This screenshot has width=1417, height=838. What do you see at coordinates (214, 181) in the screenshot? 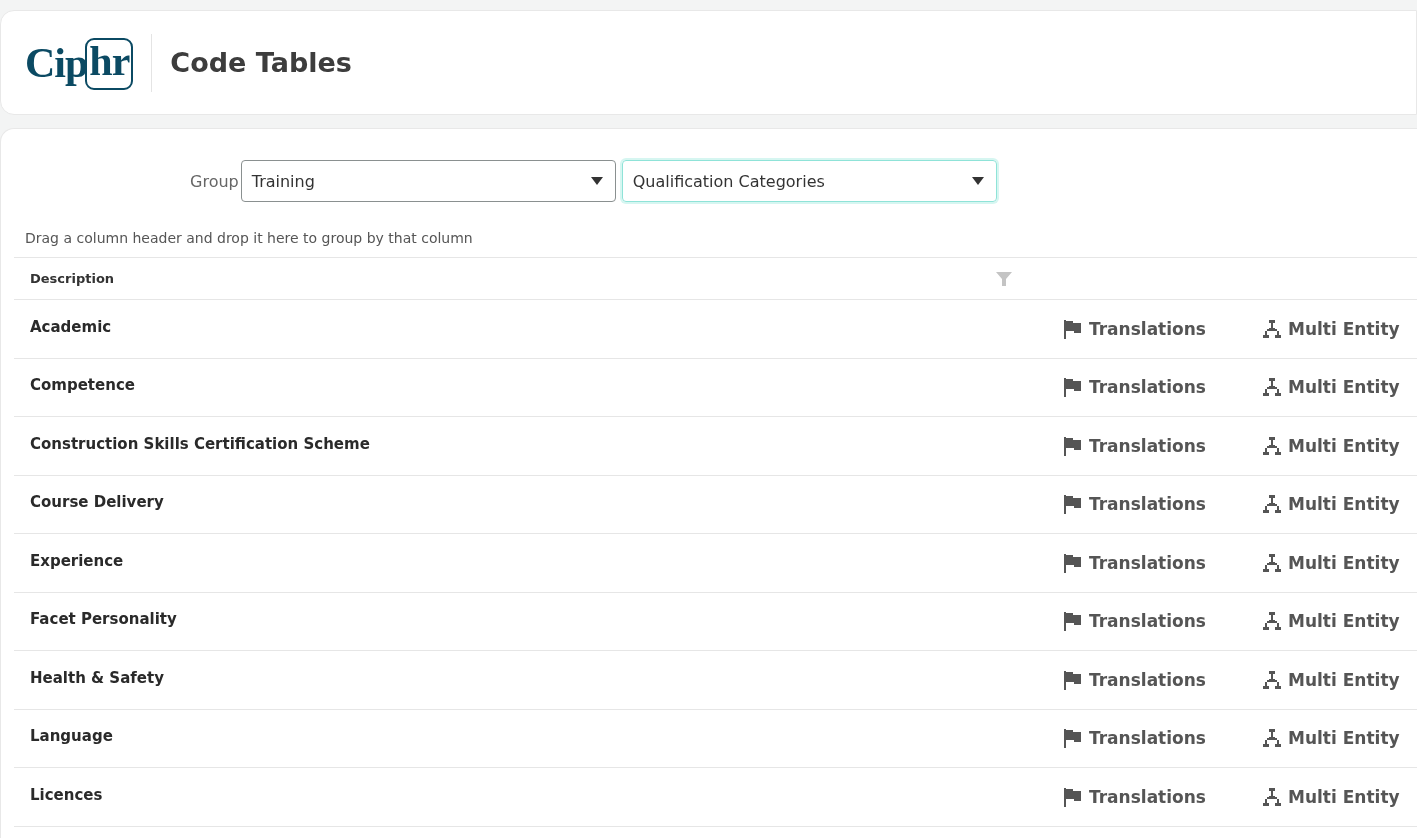
I see `group-label: Group` at bounding box center [214, 181].